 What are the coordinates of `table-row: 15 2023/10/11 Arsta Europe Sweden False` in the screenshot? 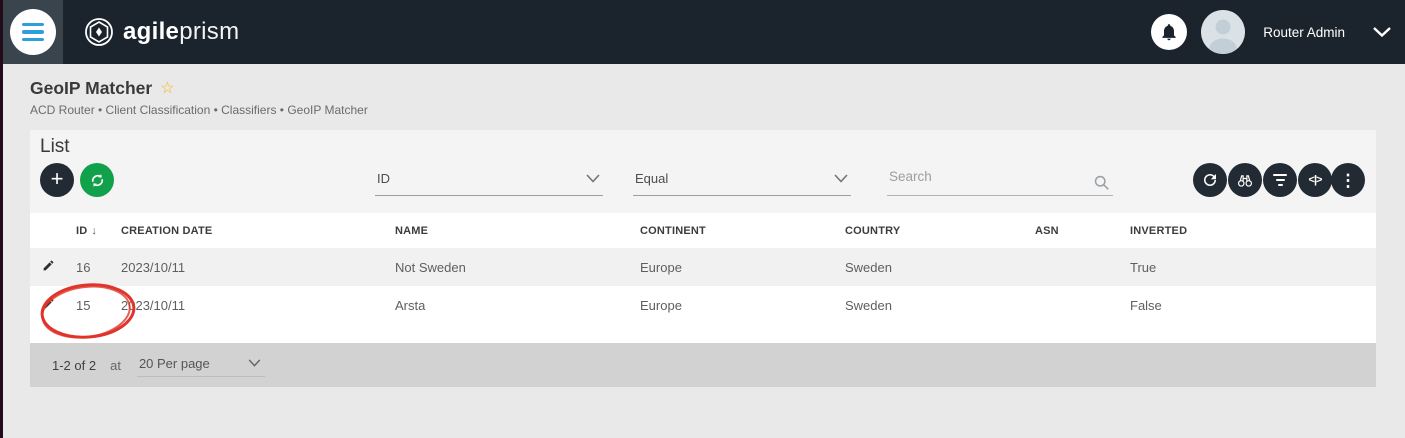 It's located at (703, 305).